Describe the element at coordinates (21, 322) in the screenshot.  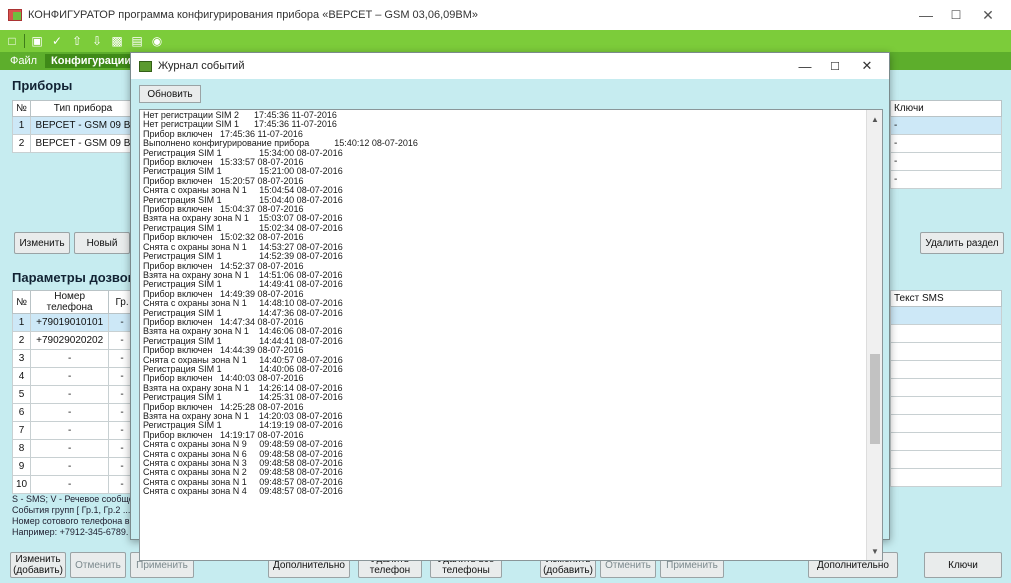
I see `row-num: 1` at that location.